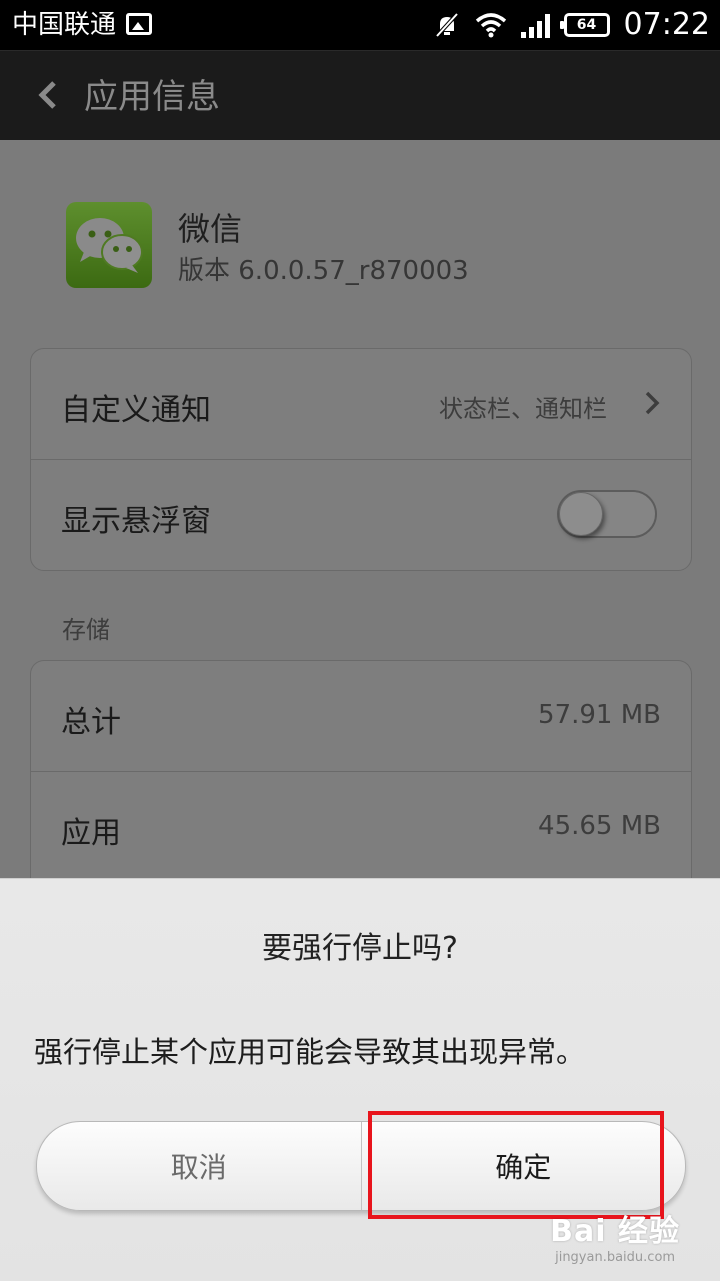  I want to click on storage-app-row: 应用 45.65 MB, so click(361, 827).